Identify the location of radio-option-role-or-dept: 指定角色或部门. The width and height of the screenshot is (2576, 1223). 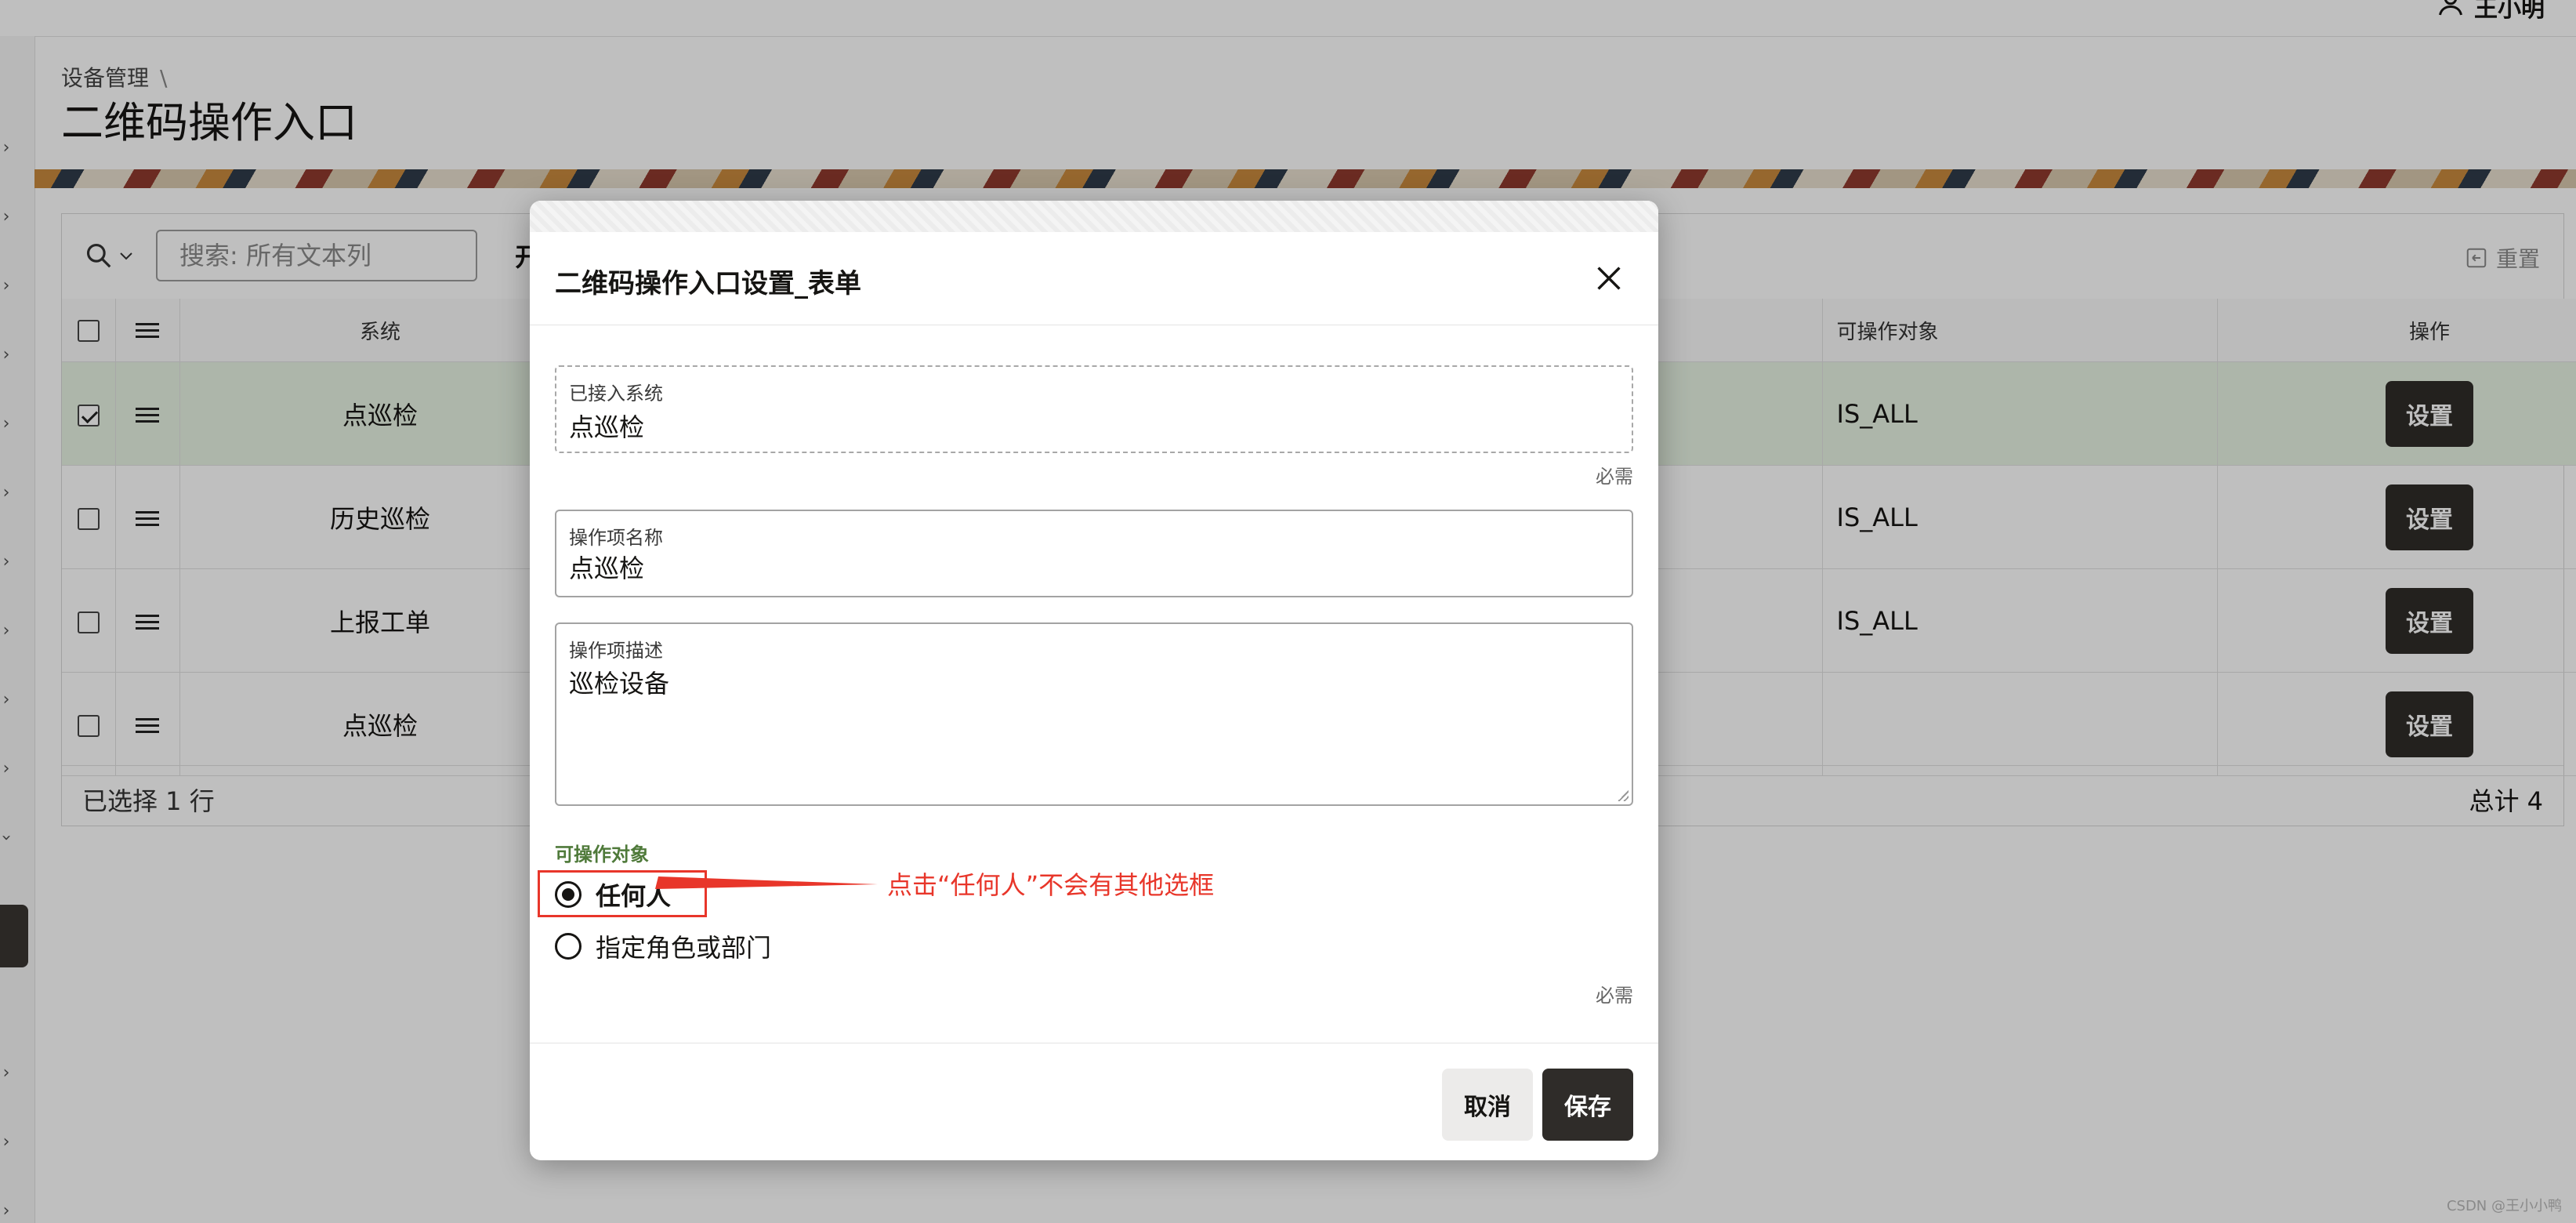
(663, 946).